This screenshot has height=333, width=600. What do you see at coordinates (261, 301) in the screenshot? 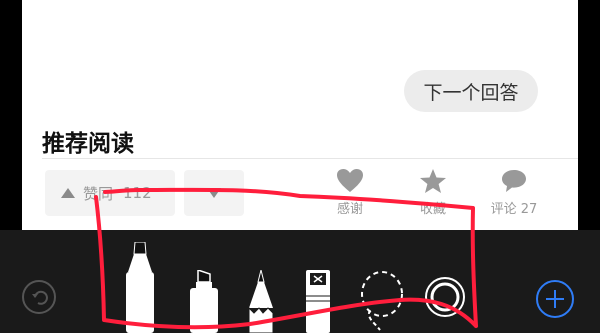
I see `pencil-tool` at bounding box center [261, 301].